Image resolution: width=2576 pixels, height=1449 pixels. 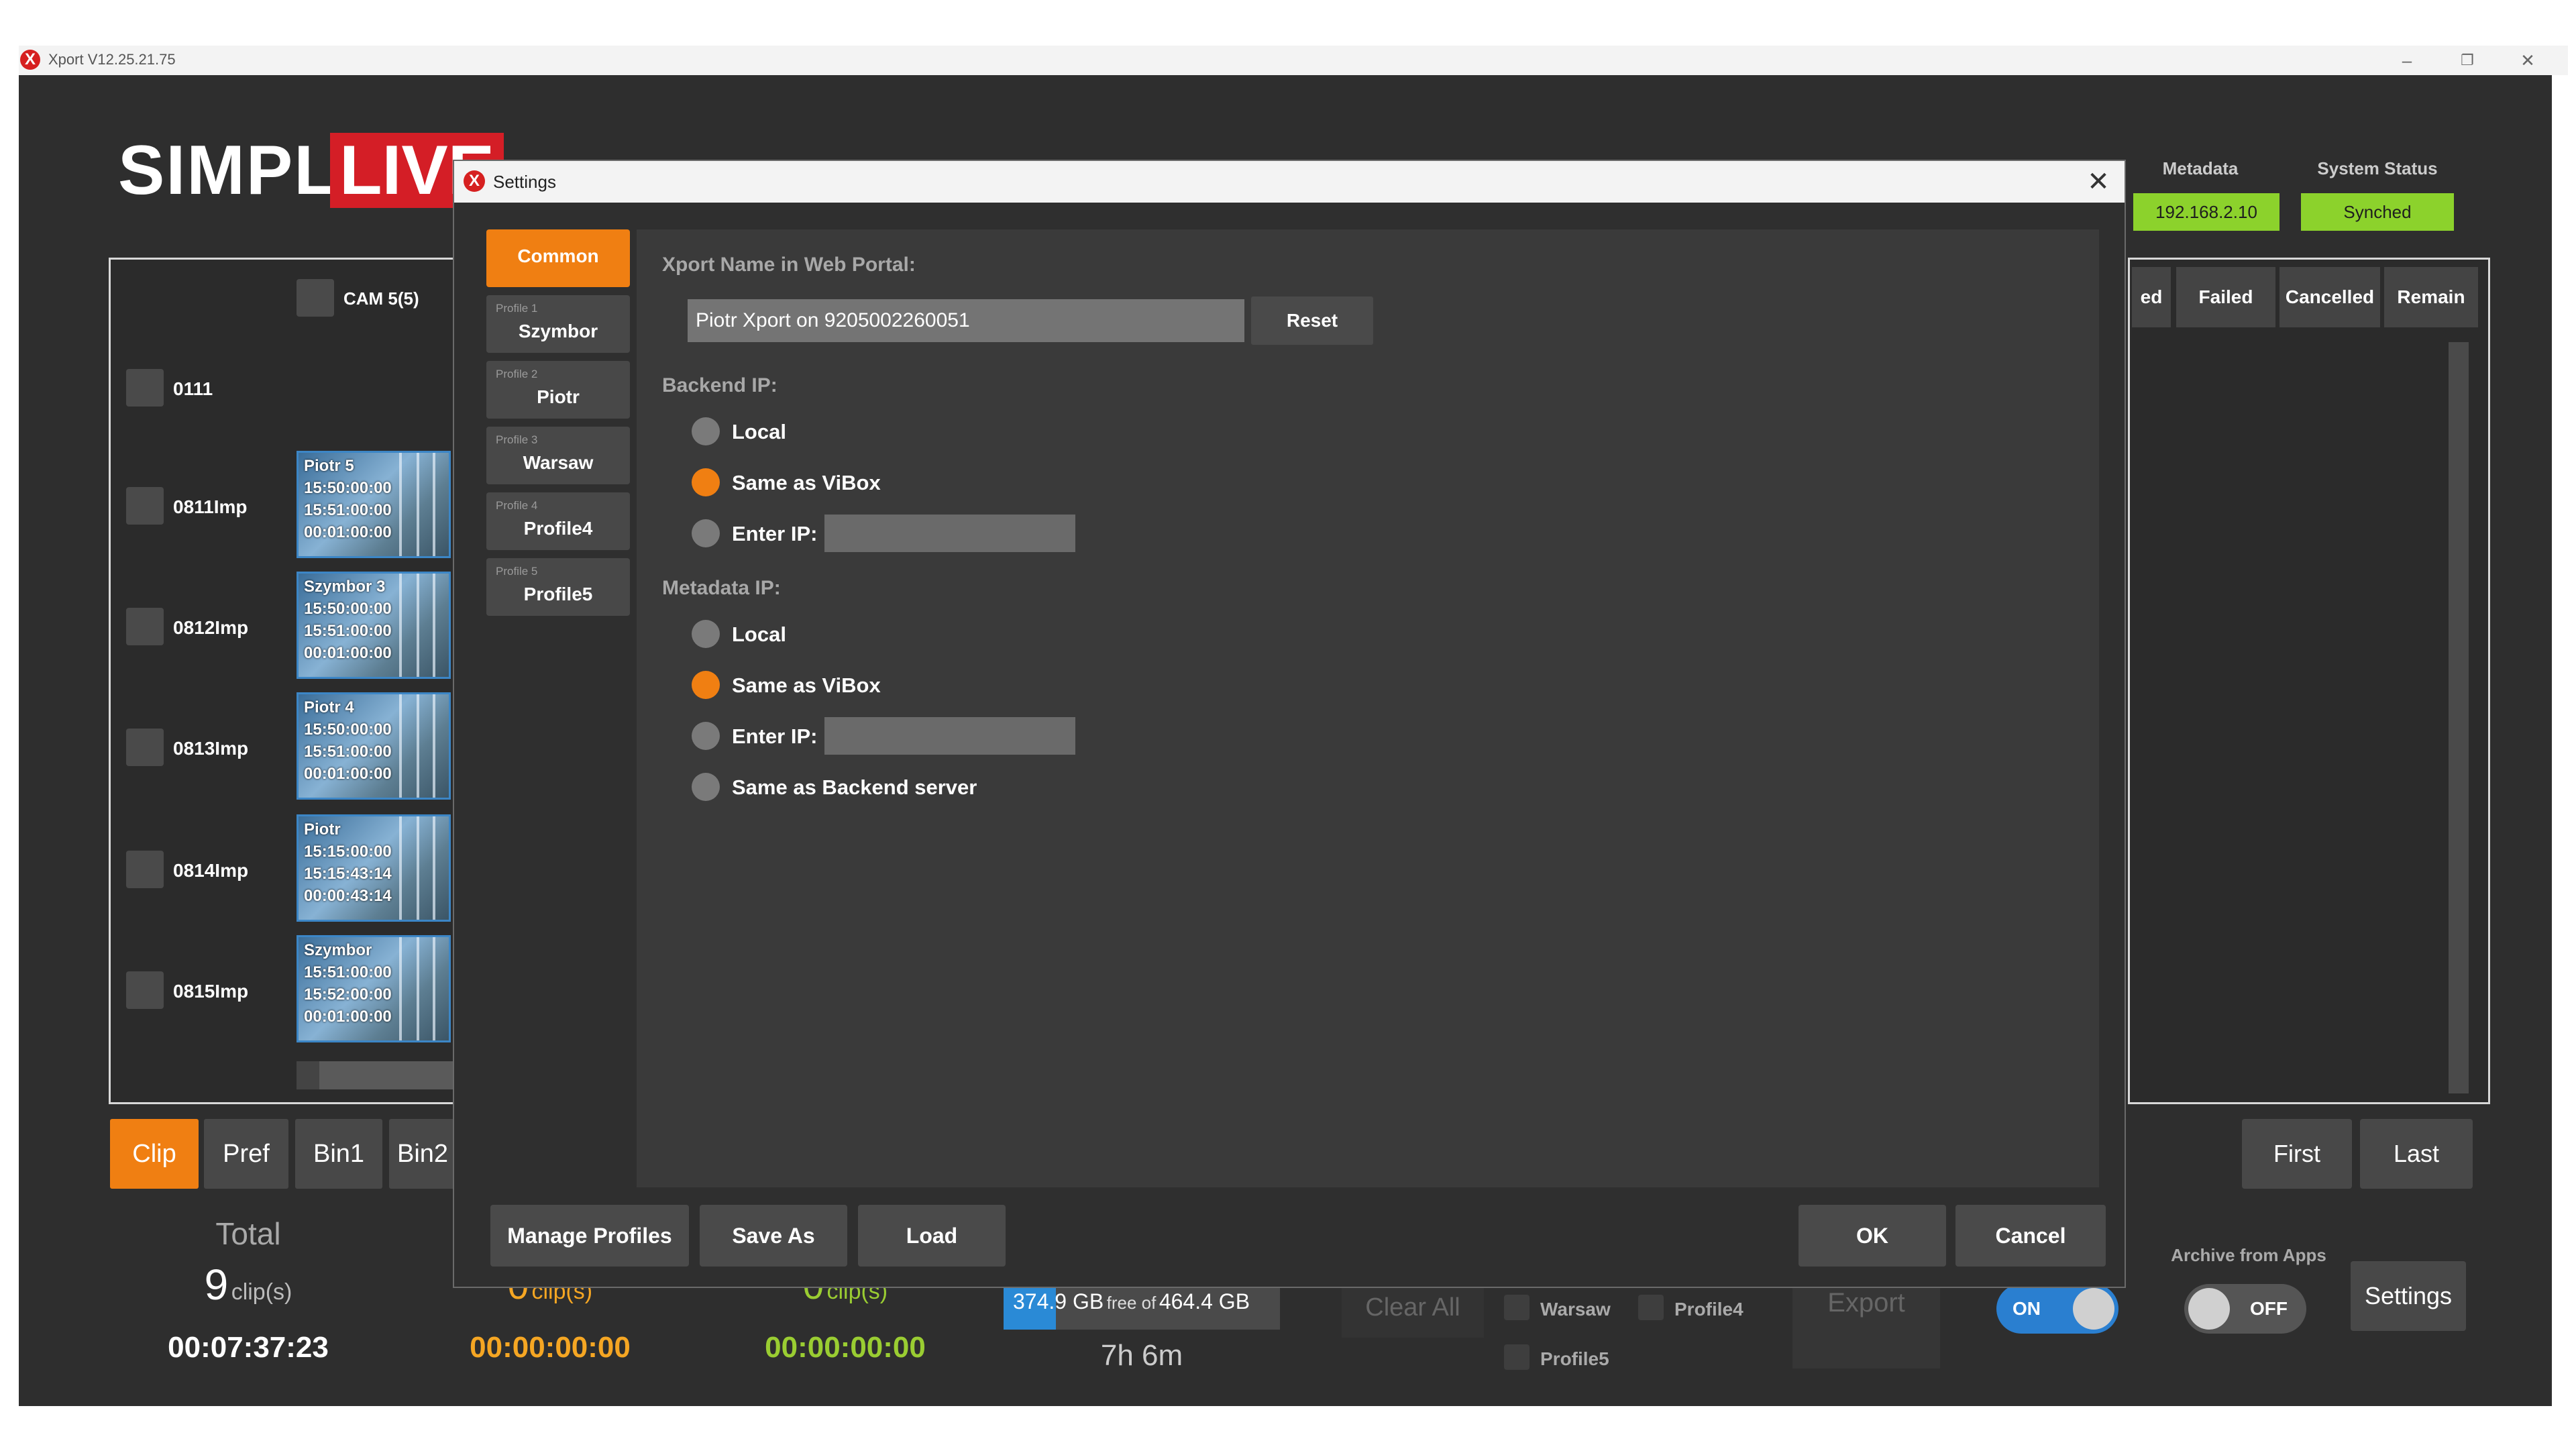 I want to click on backend-ip-ip-input, so click(x=949, y=533).